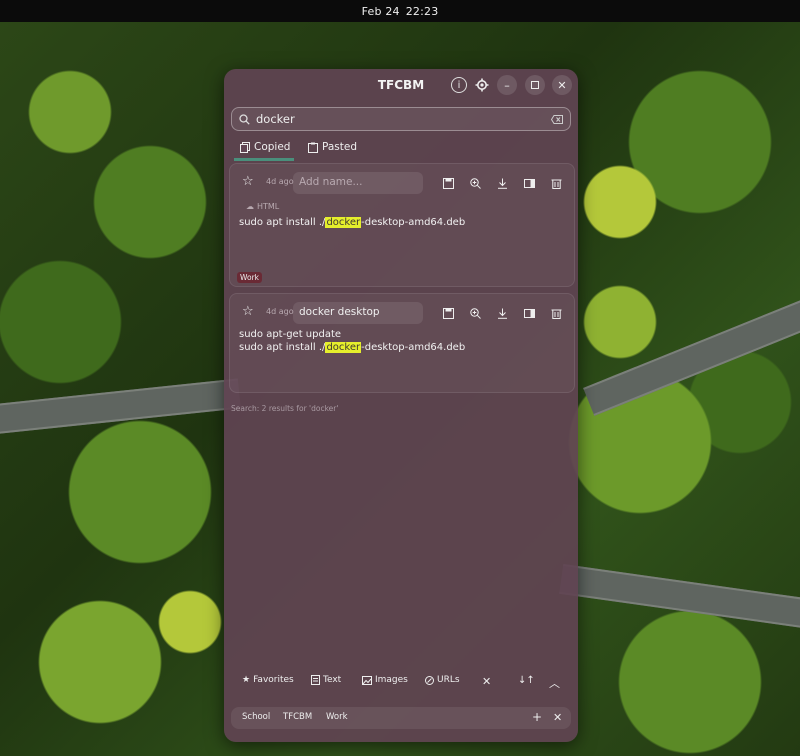  What do you see at coordinates (246, 680) in the screenshot?
I see `star-icon: ★` at bounding box center [246, 680].